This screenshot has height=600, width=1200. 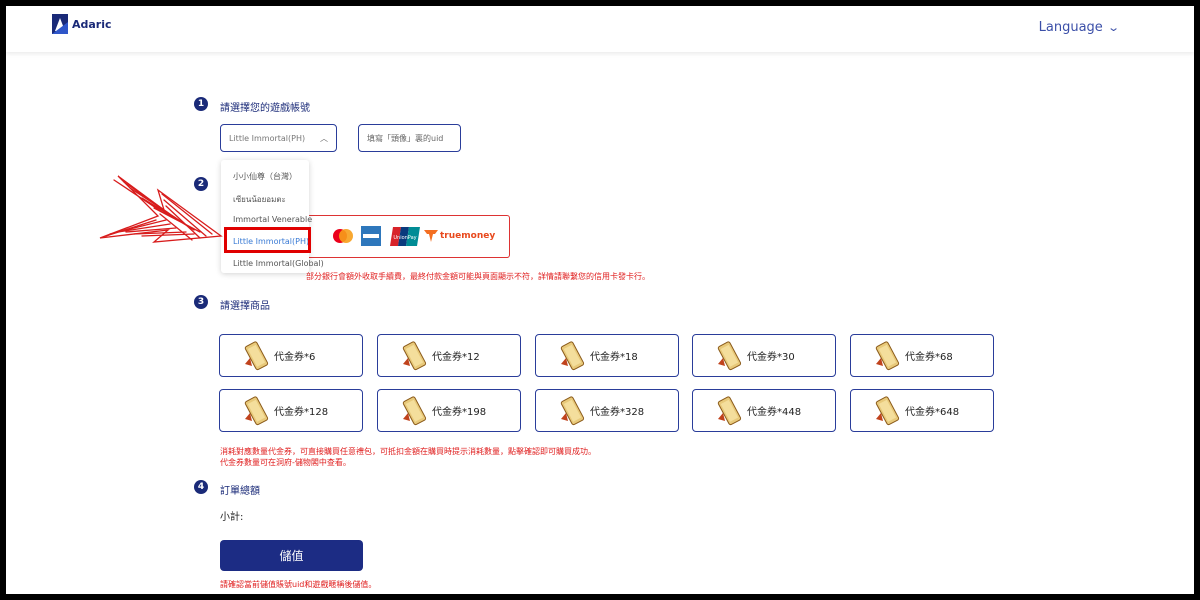 I want to click on server-select: Little Immortal(PH) ︿, so click(x=278, y=138).